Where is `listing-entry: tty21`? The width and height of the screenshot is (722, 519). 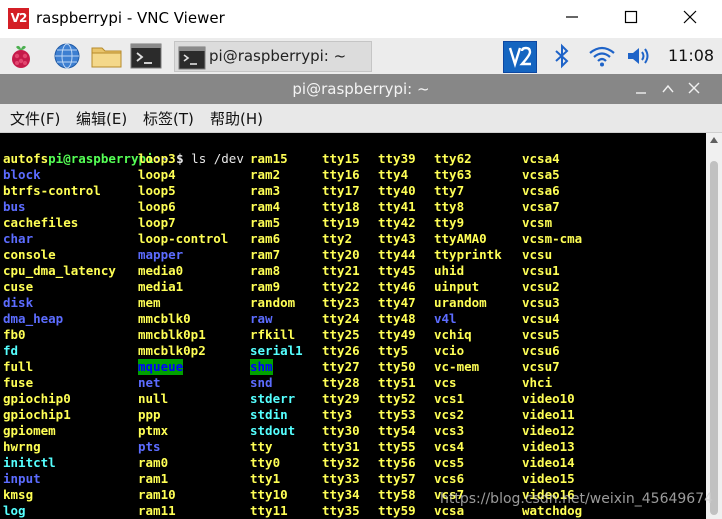 listing-entry: tty21 is located at coordinates (341, 270).